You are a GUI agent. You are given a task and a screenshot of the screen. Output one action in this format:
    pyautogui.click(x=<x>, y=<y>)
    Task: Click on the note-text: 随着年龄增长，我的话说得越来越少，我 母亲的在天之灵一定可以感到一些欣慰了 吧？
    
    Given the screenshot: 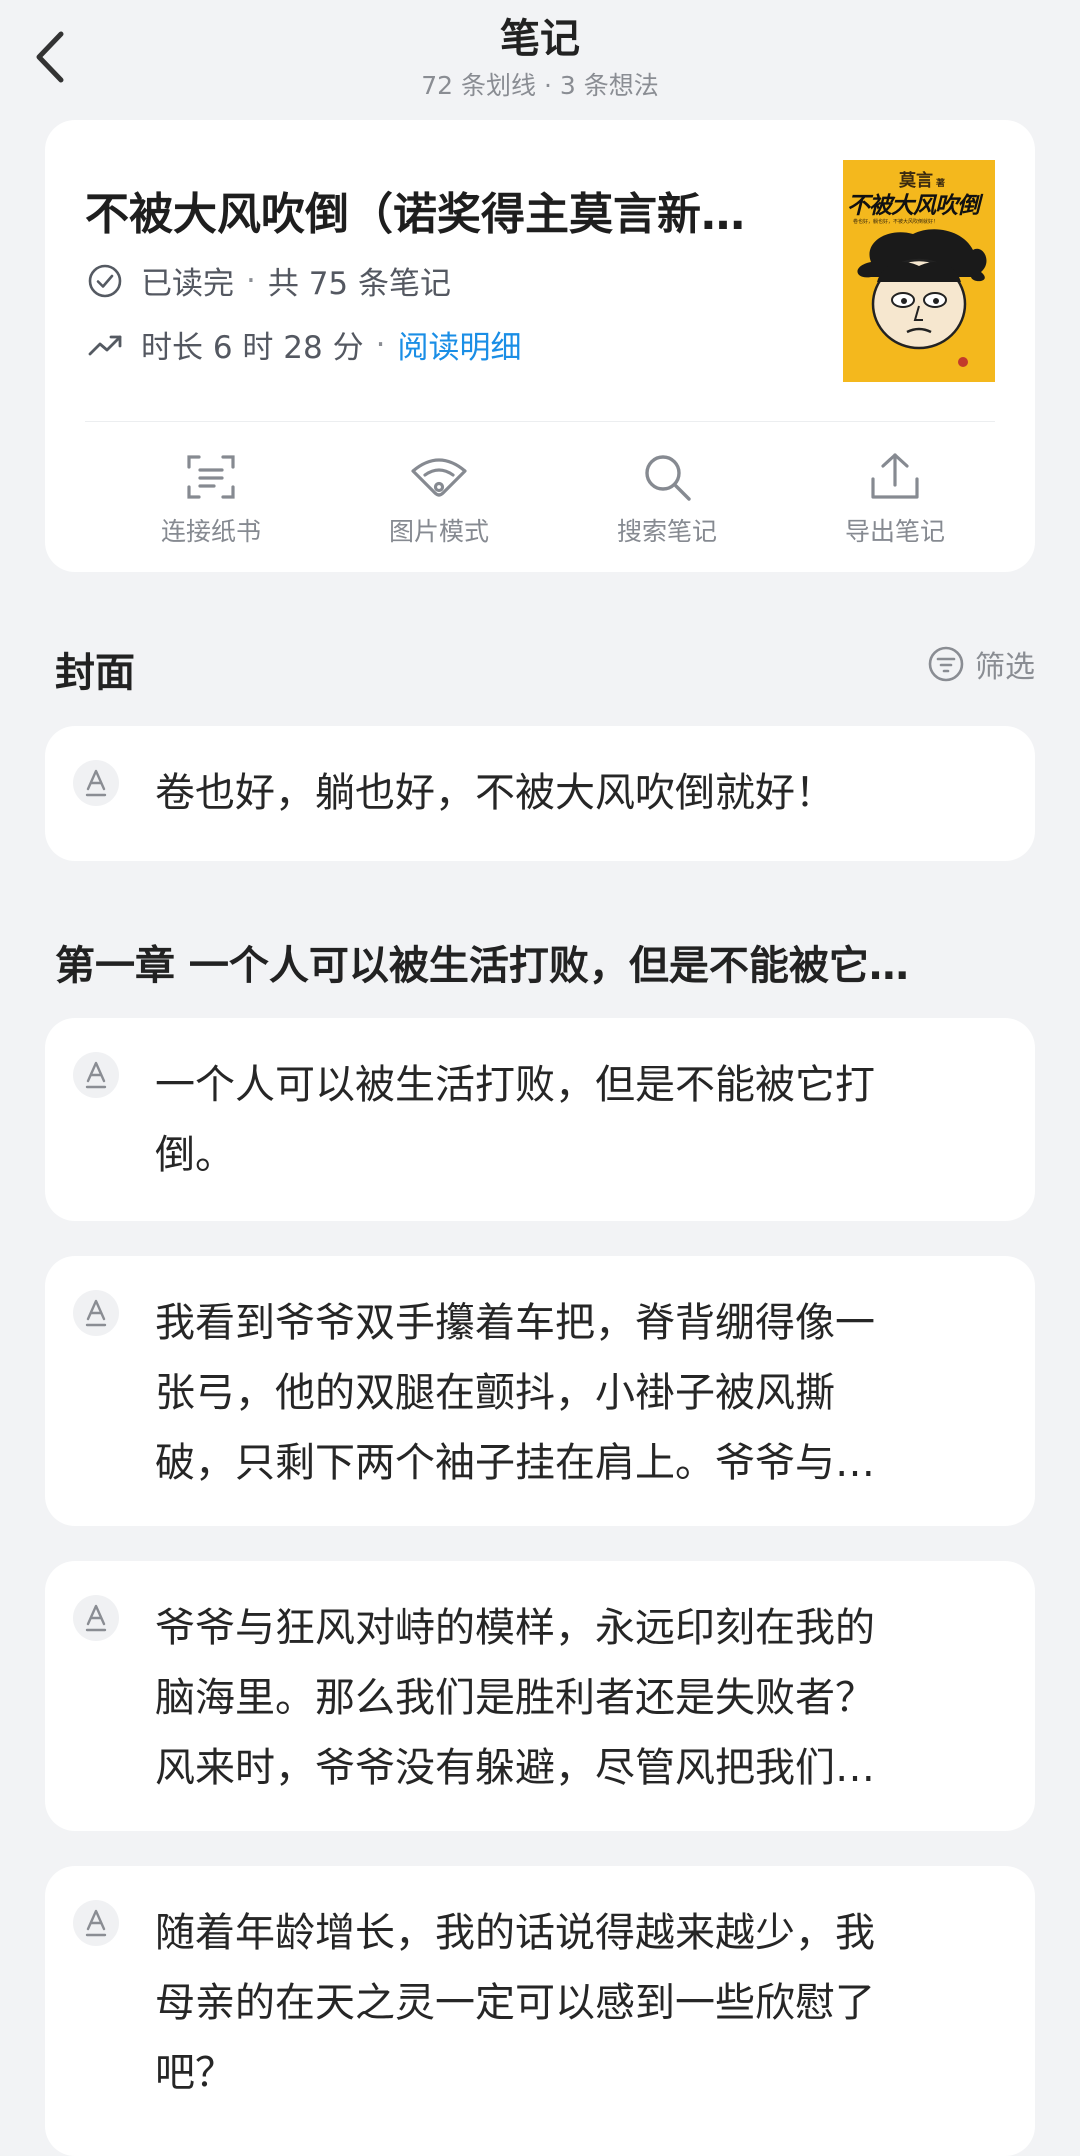 What is the action you would take?
    pyautogui.click(x=515, y=2003)
    